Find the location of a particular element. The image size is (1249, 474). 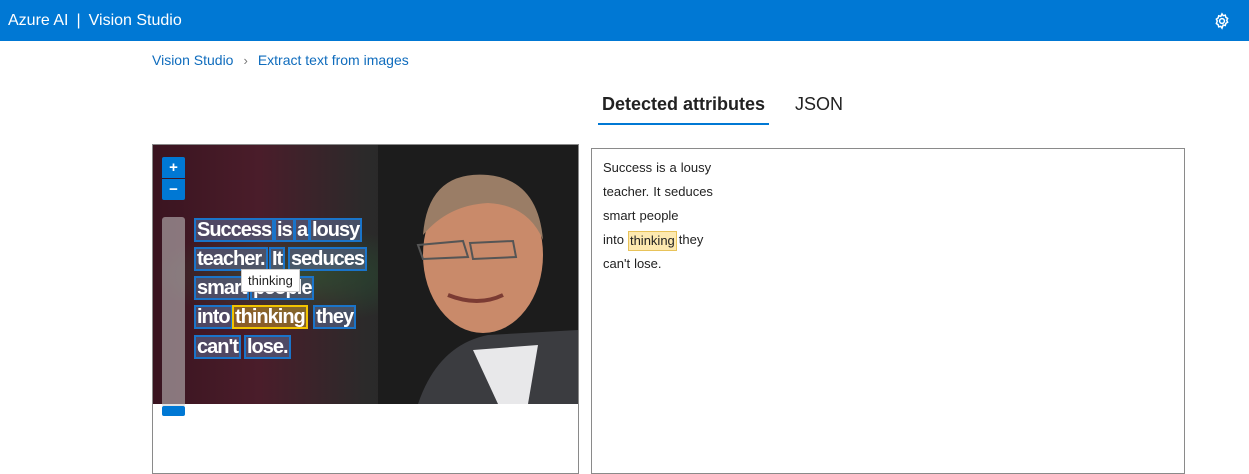

result-tabs: Detected attributes JSON is located at coordinates (733, 109).